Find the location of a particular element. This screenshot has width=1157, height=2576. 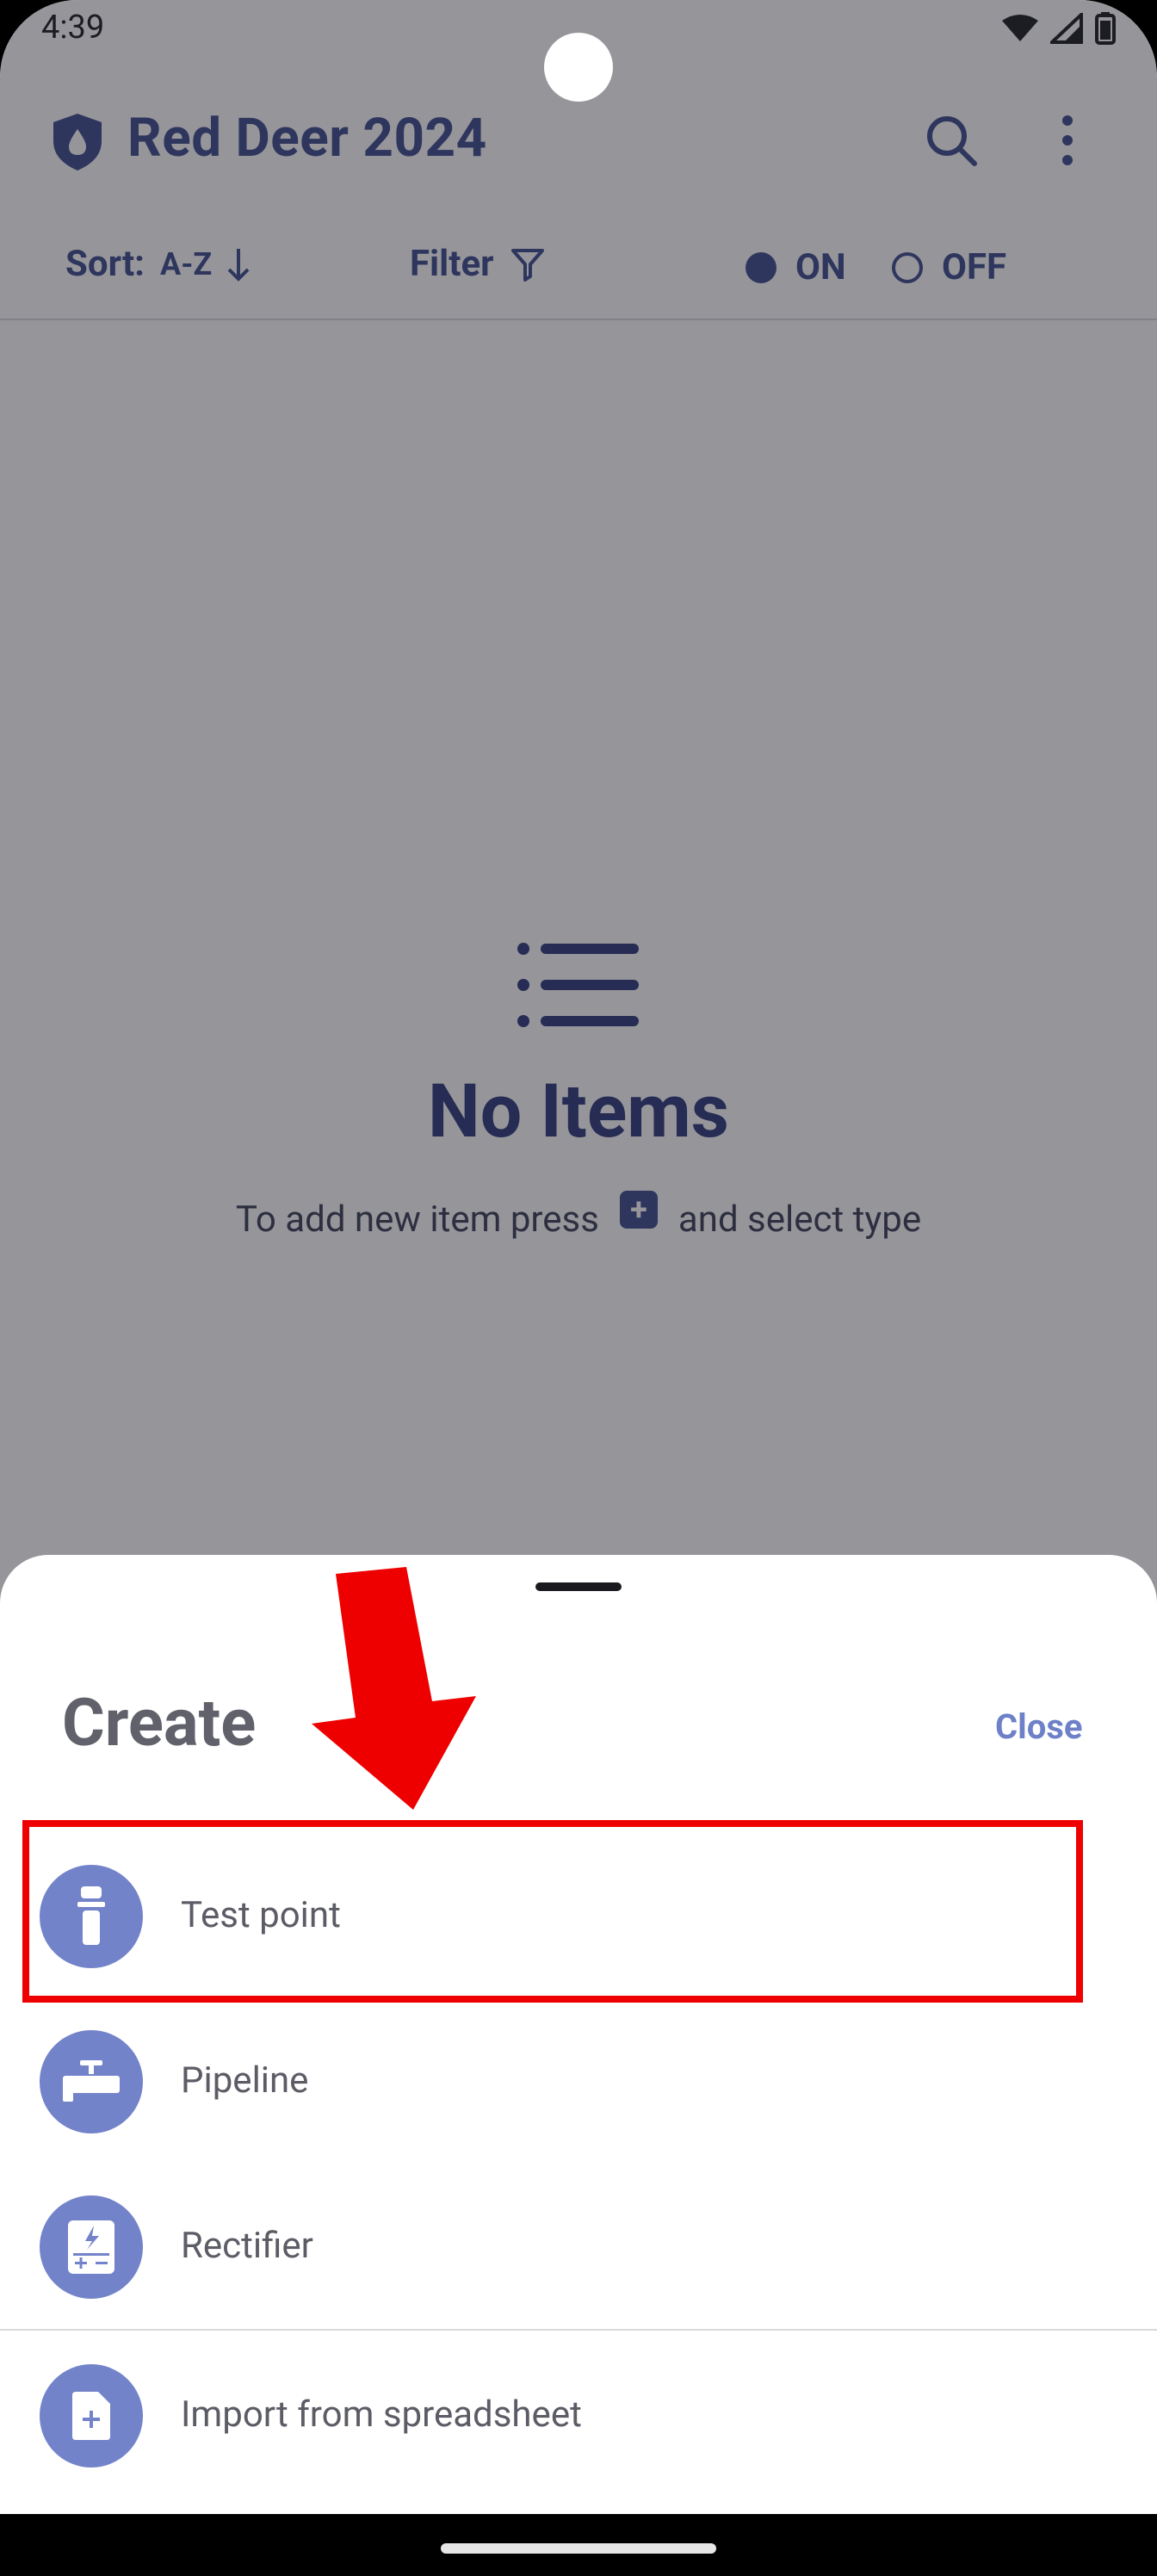

gesture-nav-bar is located at coordinates (579, 2545).